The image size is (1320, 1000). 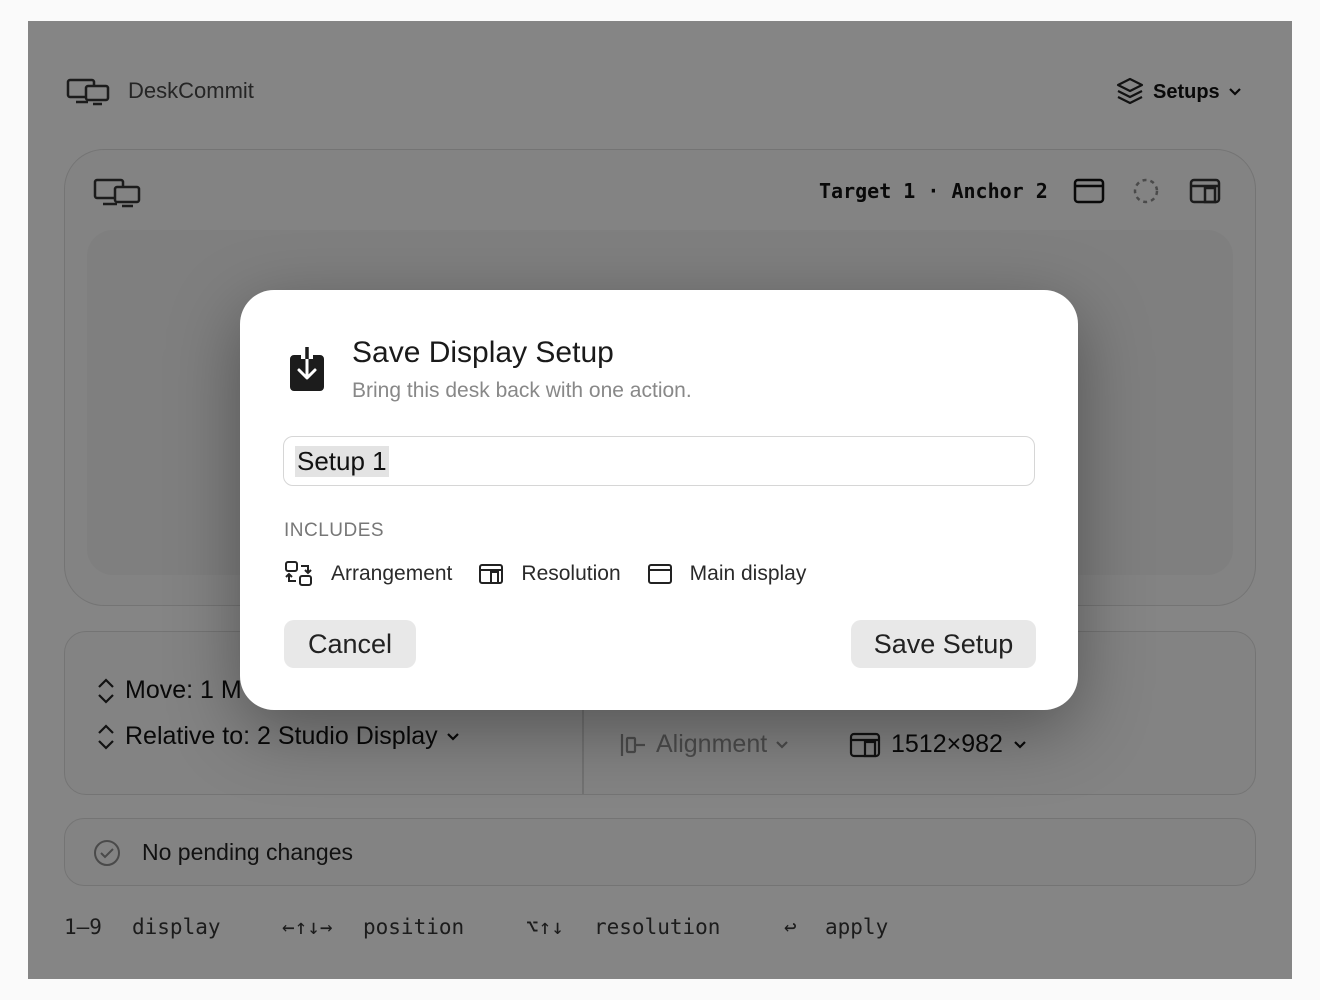 I want to click on includes-list: Arrangement Resolution Main display, so click(x=545, y=574).